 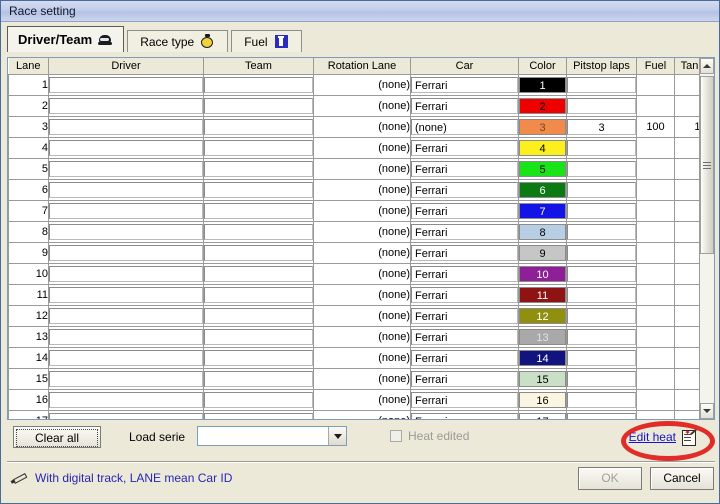 I want to click on table-row: 12 (none) Ferrari 12, so click(x=353, y=316).